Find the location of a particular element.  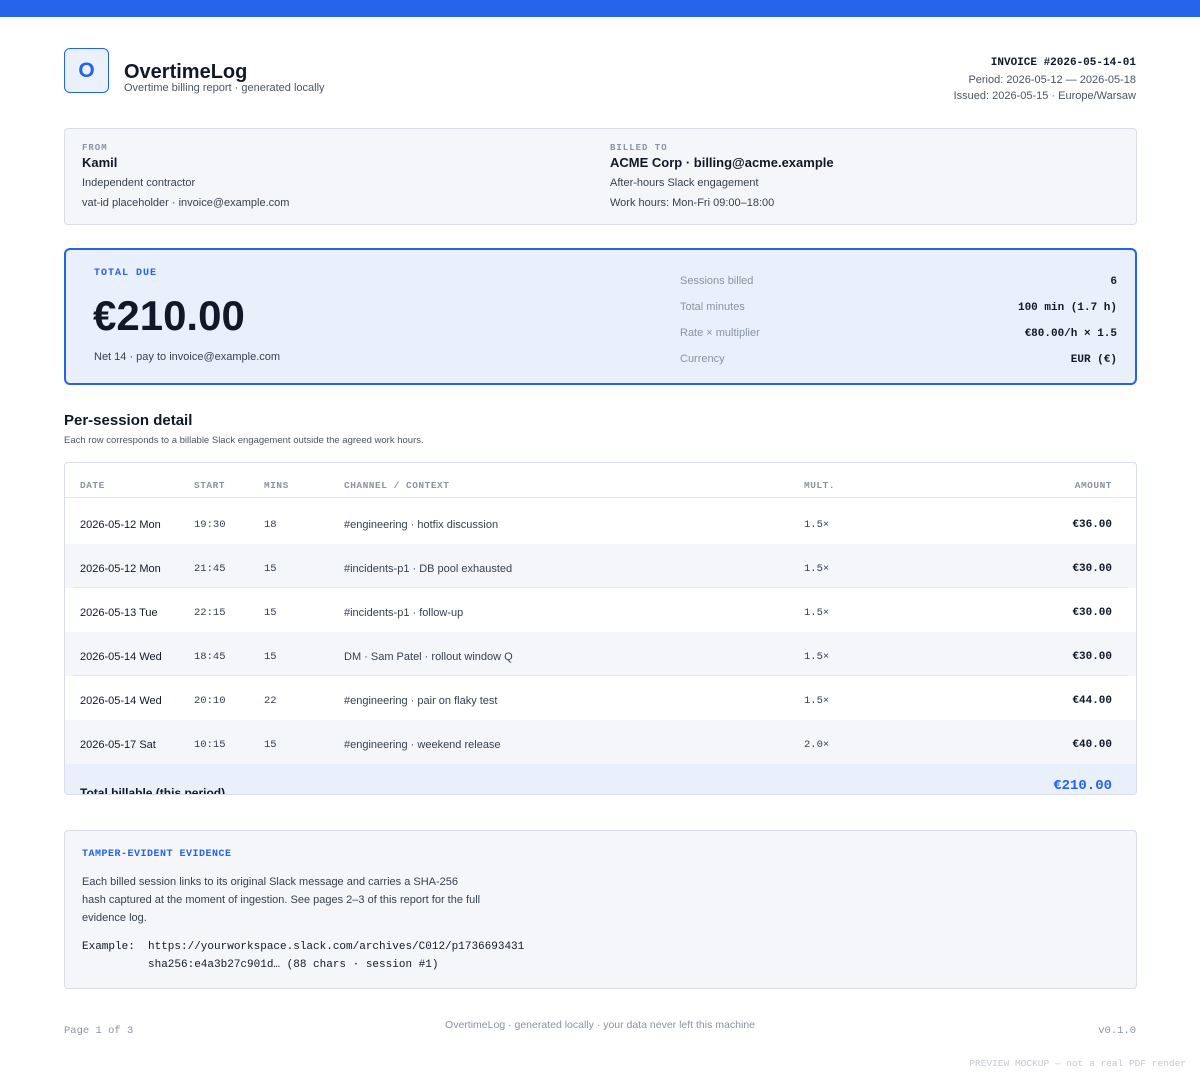

stat-row: Currency EUR (€) is located at coordinates (898, 362).